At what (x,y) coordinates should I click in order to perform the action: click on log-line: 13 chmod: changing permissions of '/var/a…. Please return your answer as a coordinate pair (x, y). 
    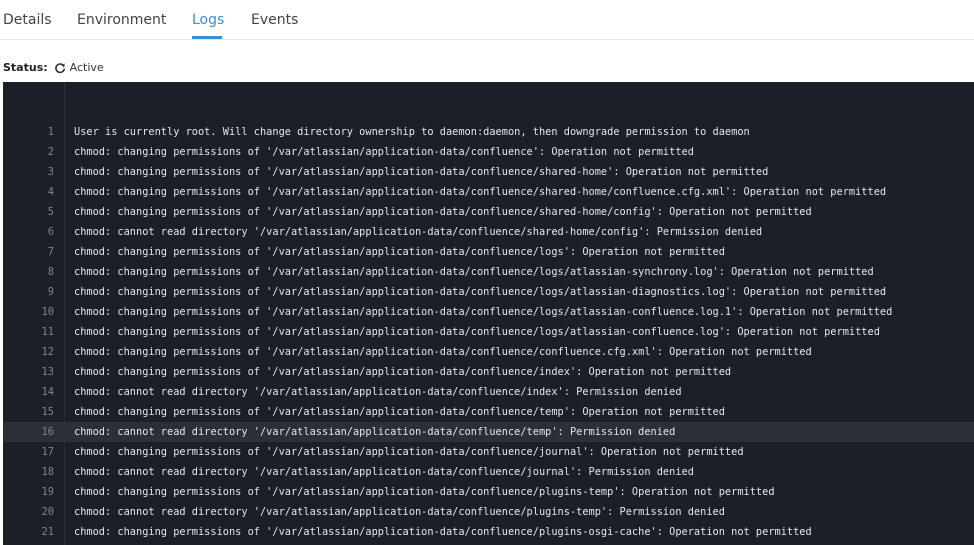
    Looking at the image, I should click on (488, 372).